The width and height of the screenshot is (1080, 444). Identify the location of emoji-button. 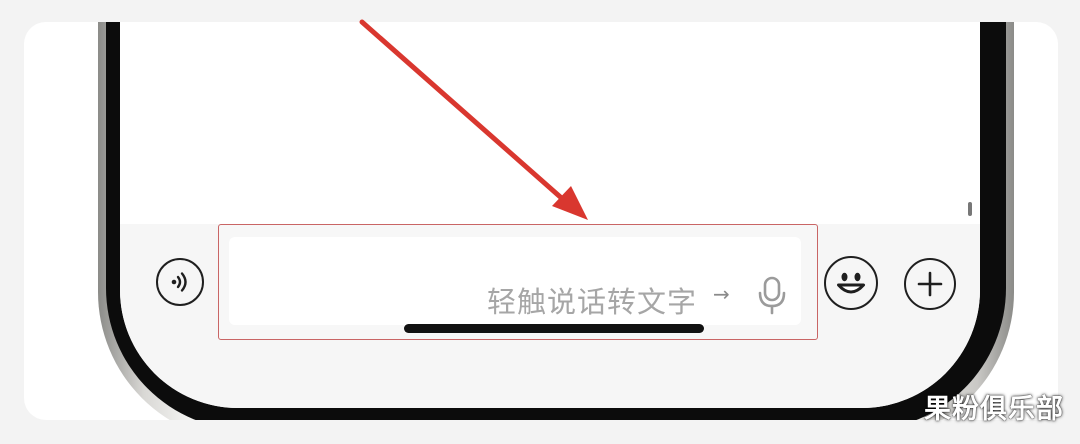
(851, 283).